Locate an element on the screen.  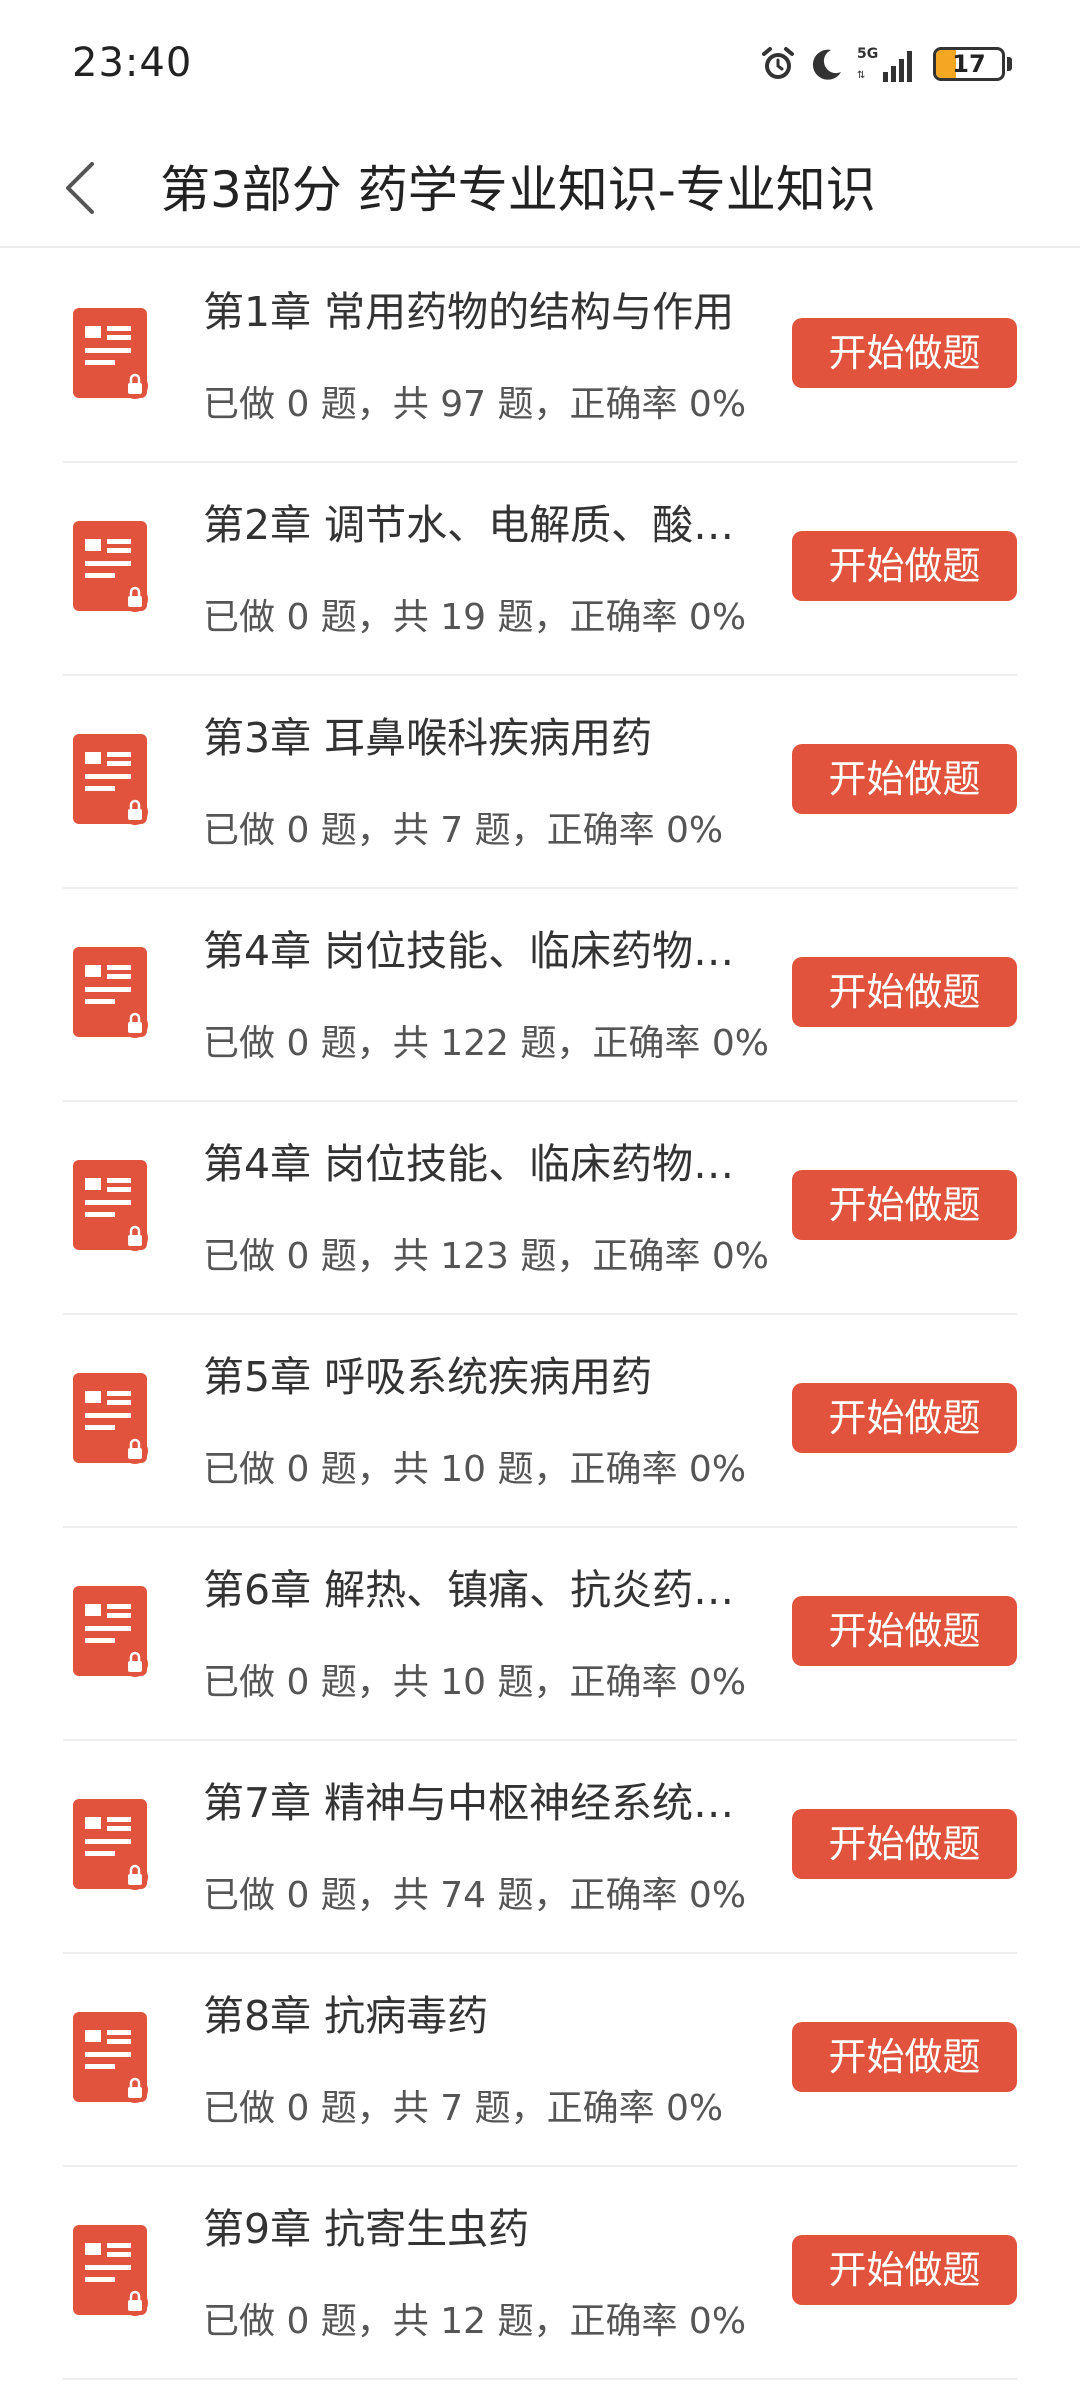
status-icons: 5G ⇅ 17 is located at coordinates (885, 64).